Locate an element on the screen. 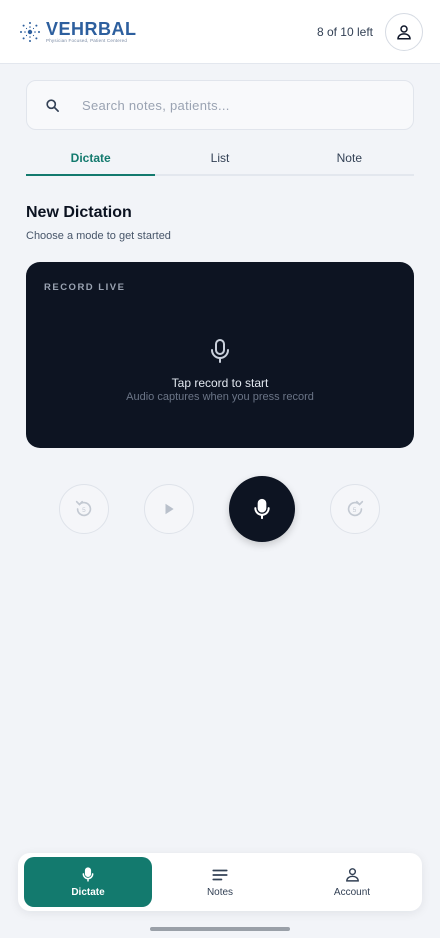  record-title: Tap record to start is located at coordinates (220, 383).